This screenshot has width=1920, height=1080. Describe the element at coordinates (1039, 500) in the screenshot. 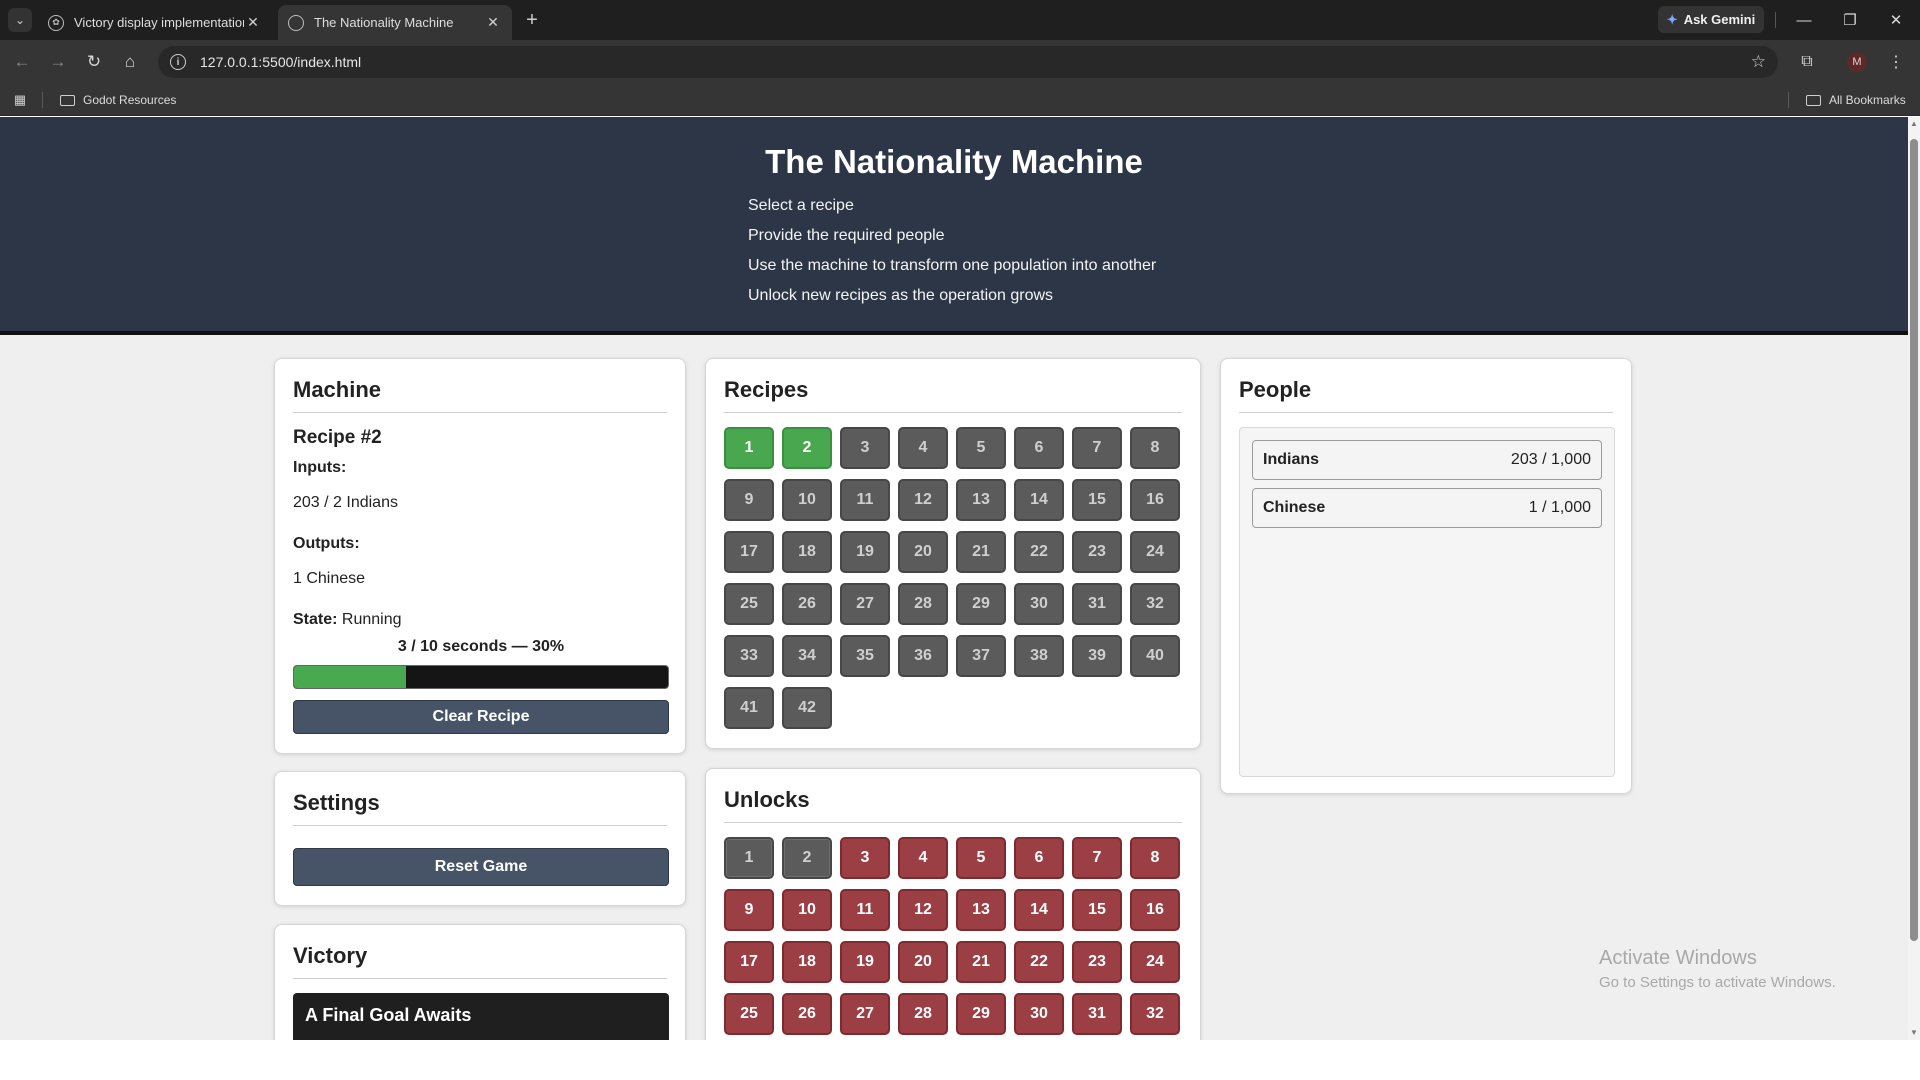

I see `recipe-button-14: 14` at that location.